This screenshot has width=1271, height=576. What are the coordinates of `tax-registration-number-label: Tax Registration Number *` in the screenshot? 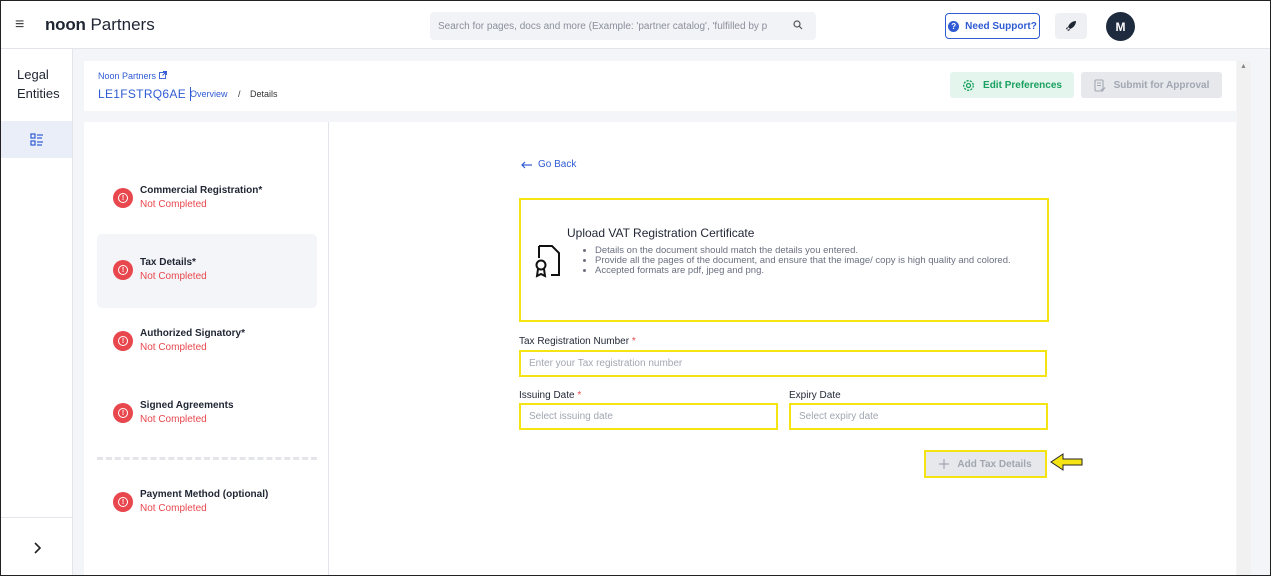 It's located at (577, 341).